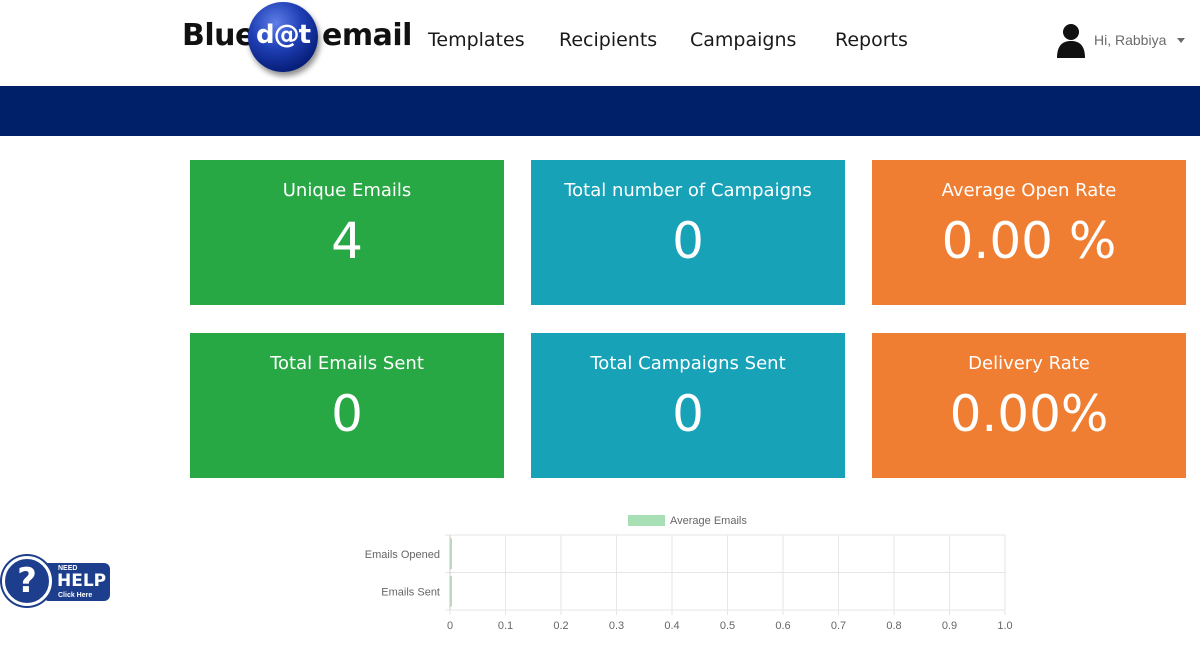  What do you see at coordinates (347, 363) in the screenshot?
I see `stat-title: Total Emails Sent` at bounding box center [347, 363].